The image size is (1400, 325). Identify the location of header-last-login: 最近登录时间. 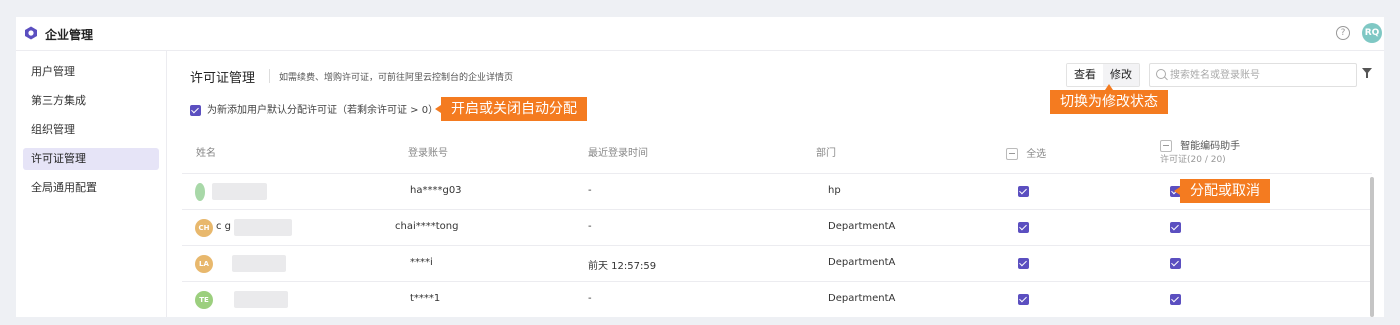
(618, 153).